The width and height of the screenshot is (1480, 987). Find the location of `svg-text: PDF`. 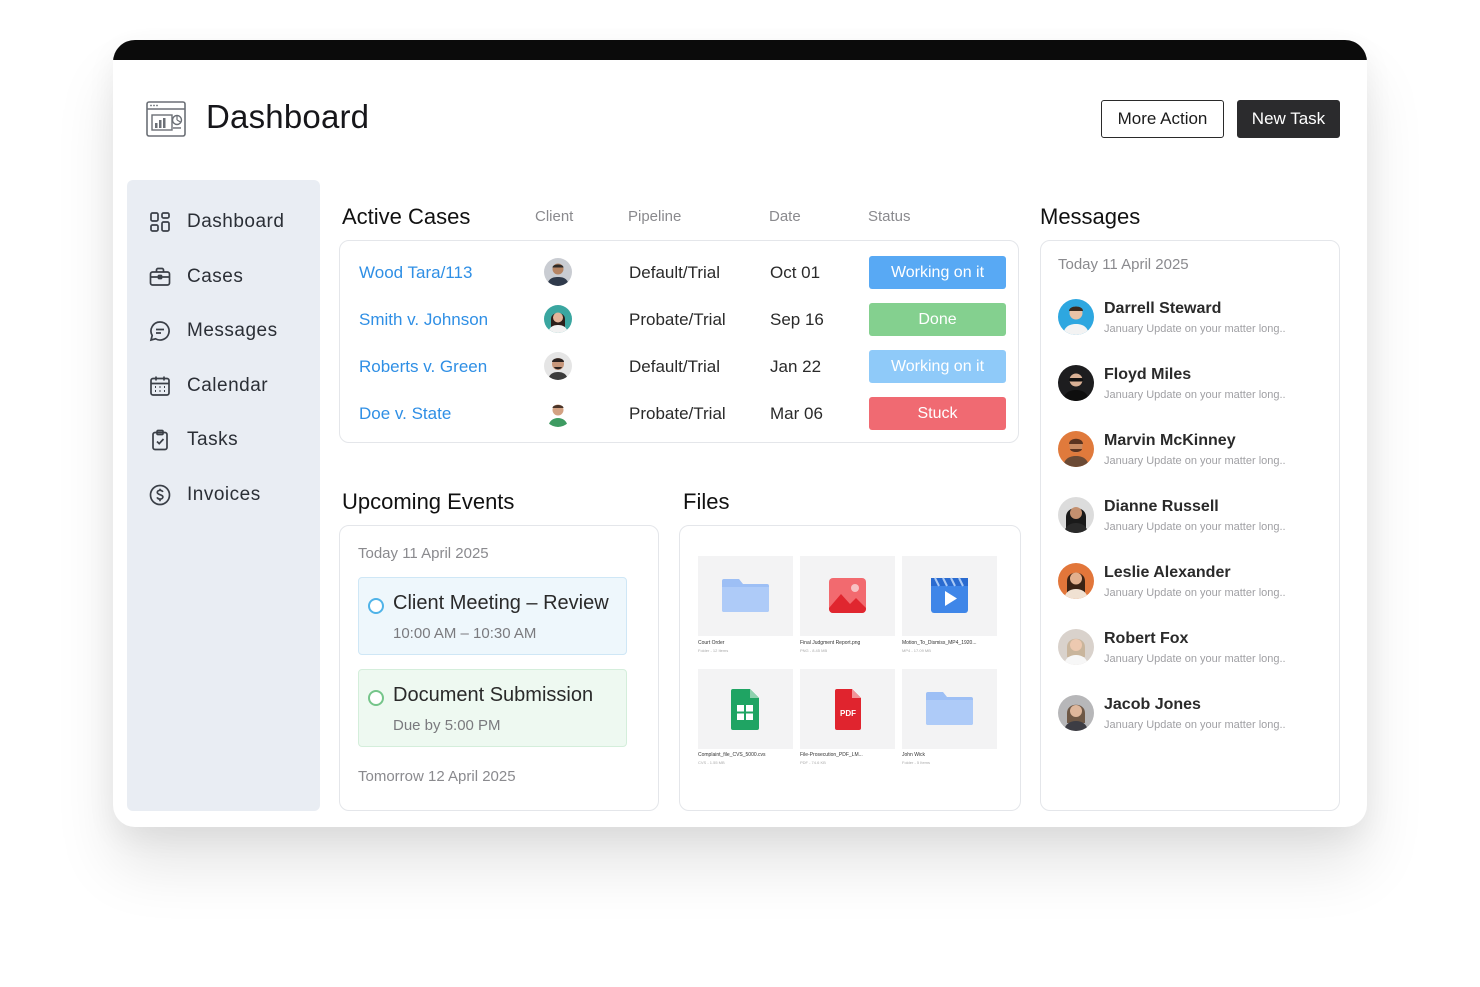

svg-text: PDF is located at coordinates (848, 713).